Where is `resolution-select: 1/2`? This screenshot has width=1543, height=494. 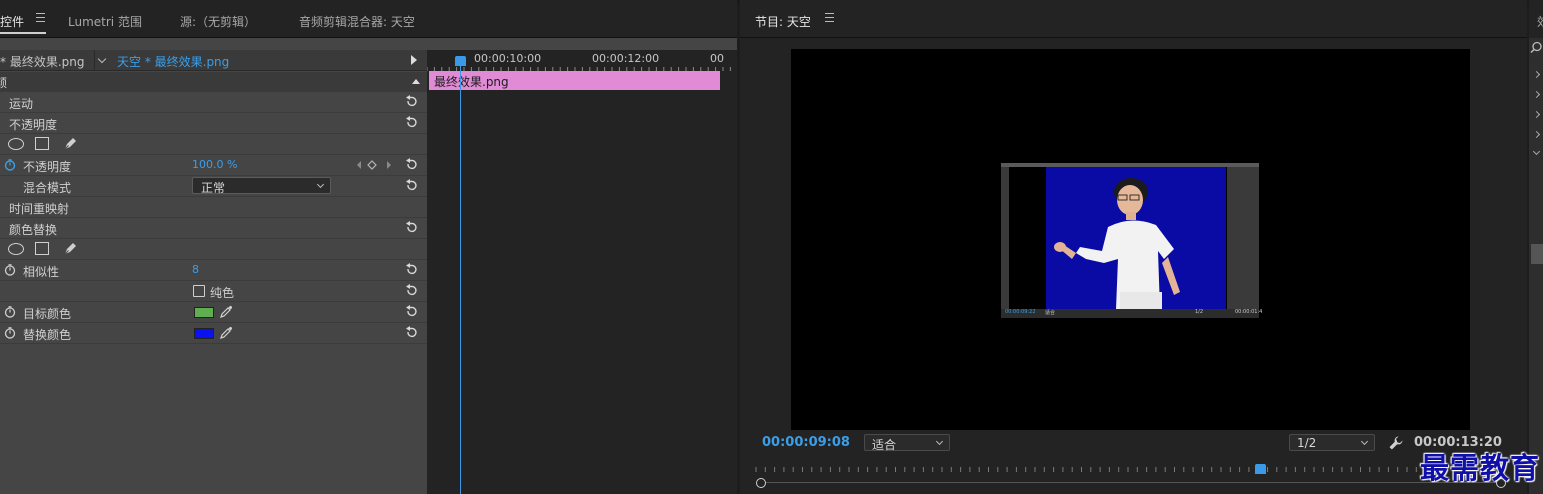 resolution-select: 1/2 is located at coordinates (1332, 442).